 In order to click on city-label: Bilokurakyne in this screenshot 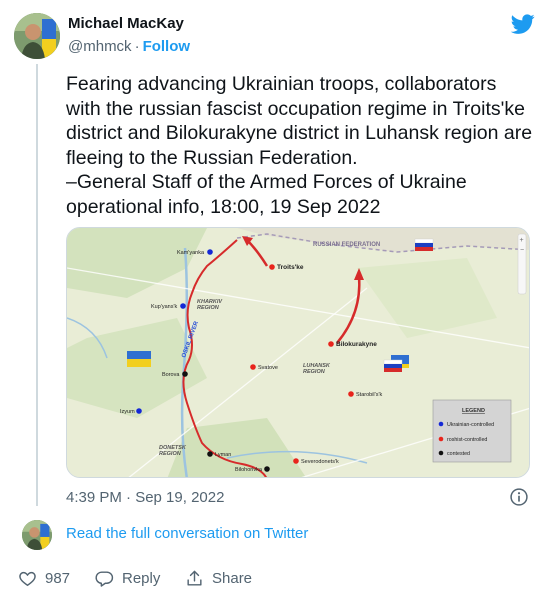, I will do `click(356, 344)`.